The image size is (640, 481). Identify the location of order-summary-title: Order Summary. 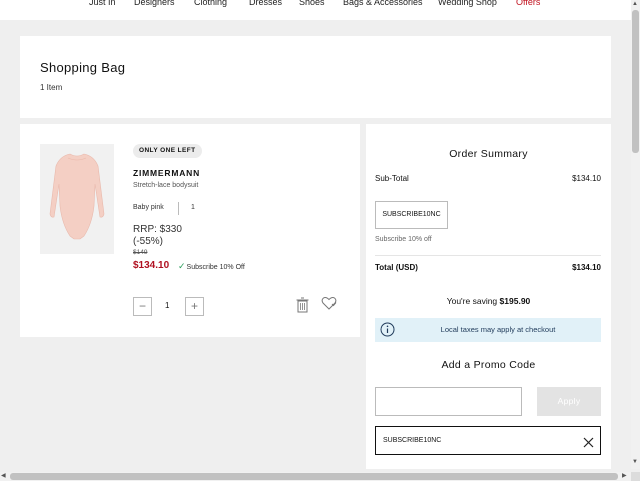
(488, 154).